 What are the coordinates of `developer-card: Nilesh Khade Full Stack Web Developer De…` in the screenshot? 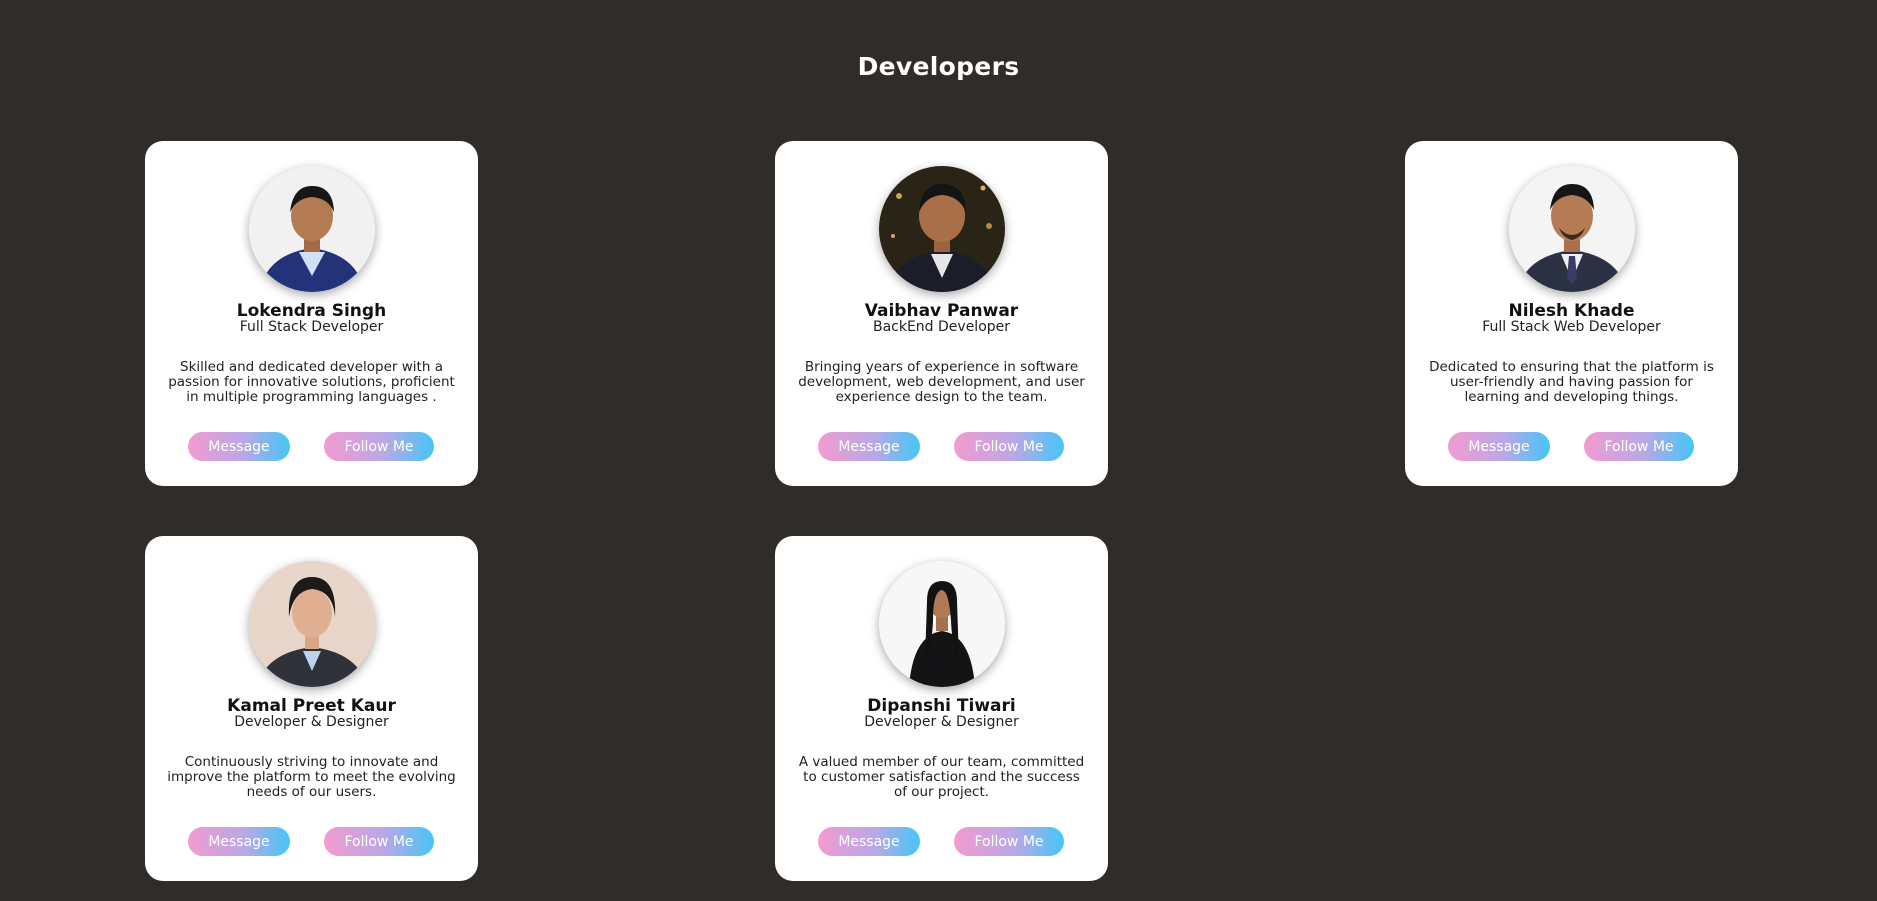 It's located at (1571, 313).